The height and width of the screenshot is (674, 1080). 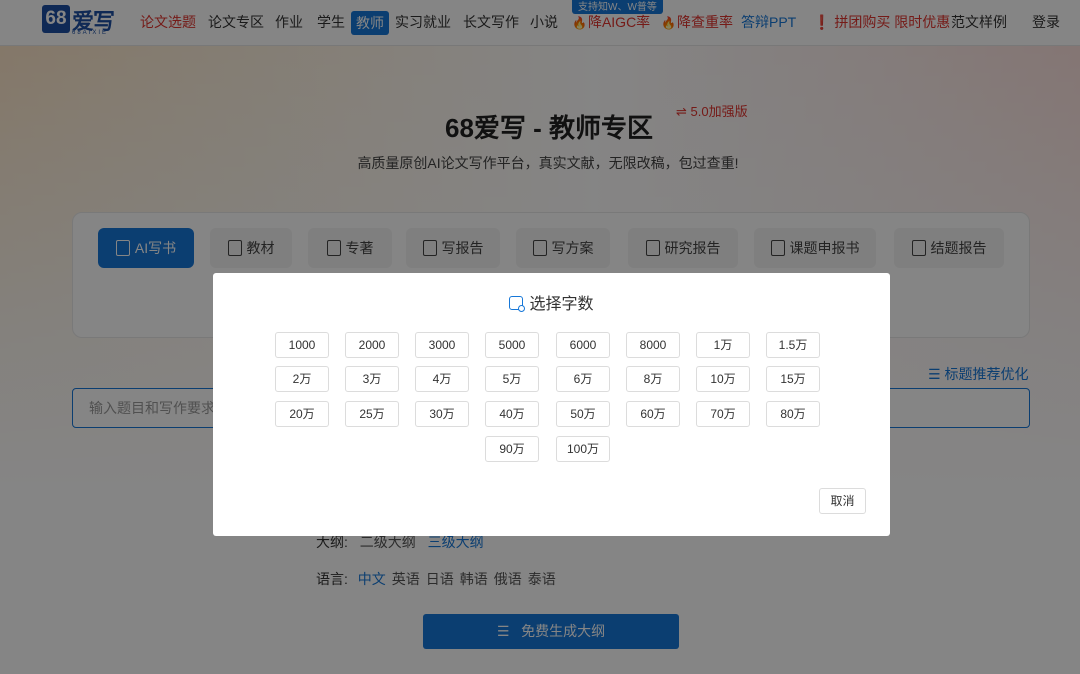 I want to click on word-count-option: 40万, so click(x=512, y=414).